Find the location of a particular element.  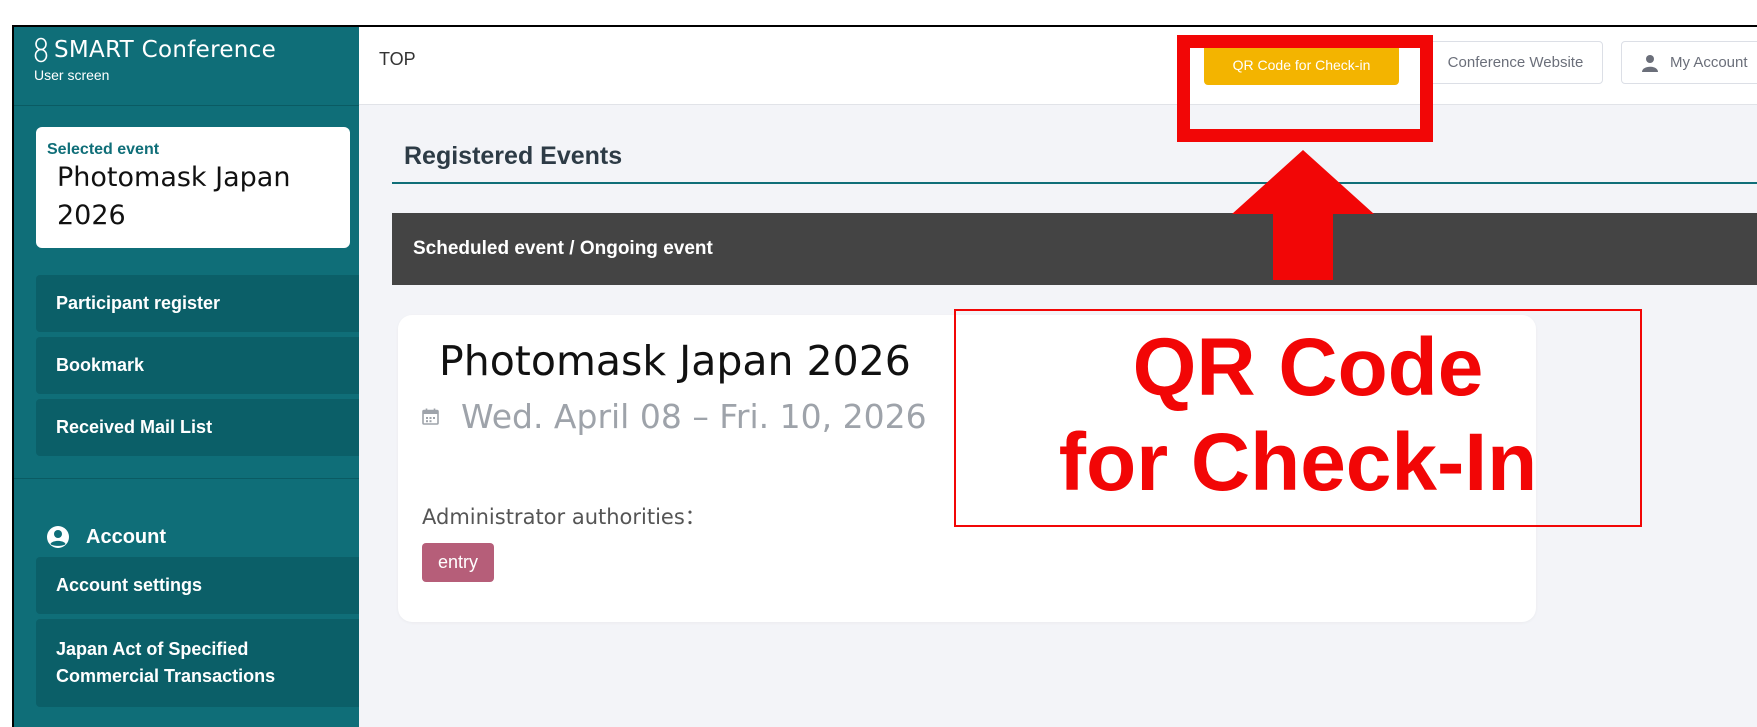

sidebar-item-account-settings: Account settings is located at coordinates (197, 585).